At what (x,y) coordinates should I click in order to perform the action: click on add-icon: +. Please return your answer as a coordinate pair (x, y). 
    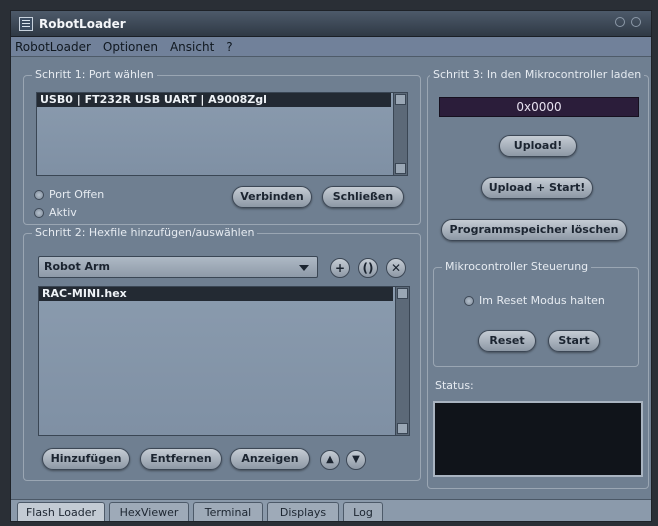
    Looking at the image, I should click on (340, 268).